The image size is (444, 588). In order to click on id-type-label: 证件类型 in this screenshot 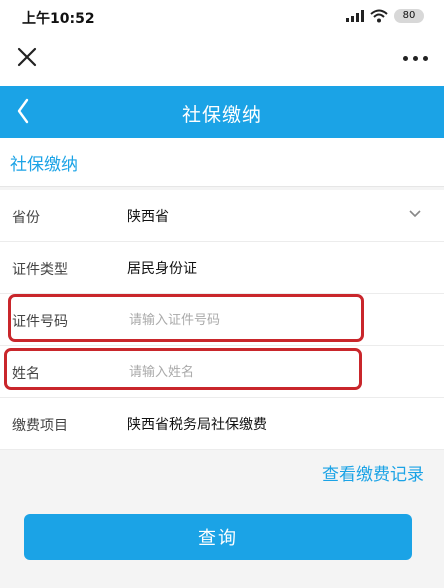, I will do `click(40, 270)`.